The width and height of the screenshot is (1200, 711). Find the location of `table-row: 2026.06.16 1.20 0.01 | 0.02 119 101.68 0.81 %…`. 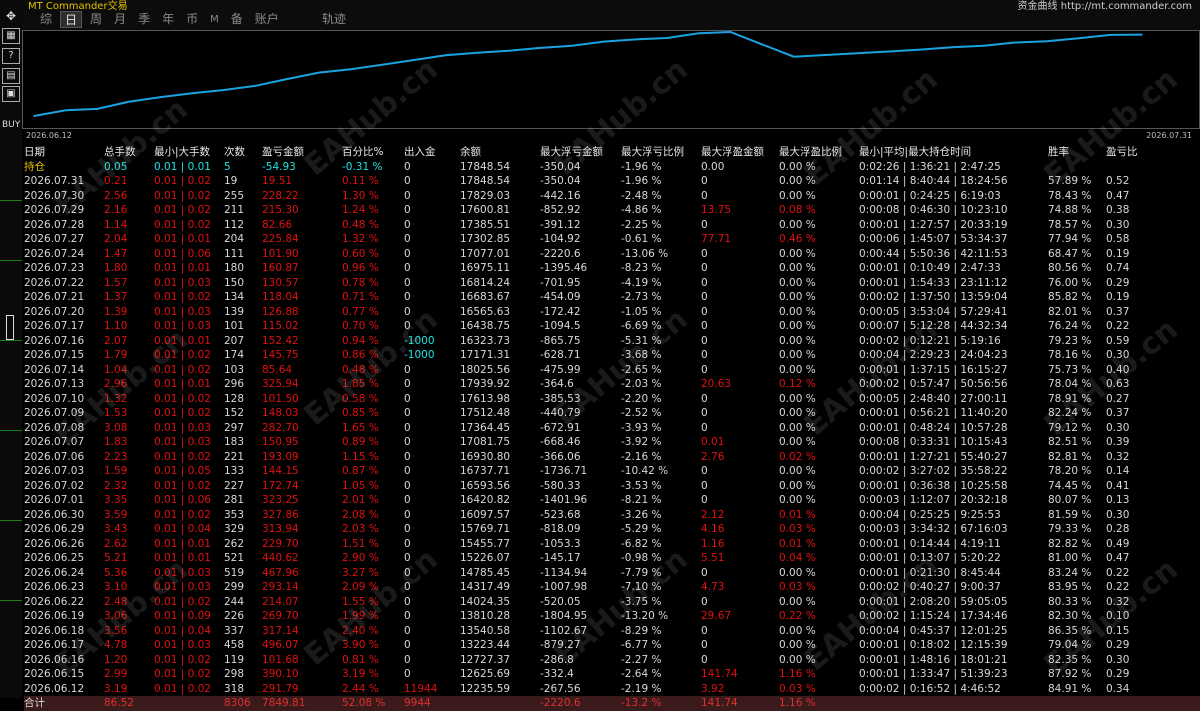

table-row: 2026.06.16 1.20 0.01 | 0.02 119 101.68 0.81 %… is located at coordinates (612, 660).